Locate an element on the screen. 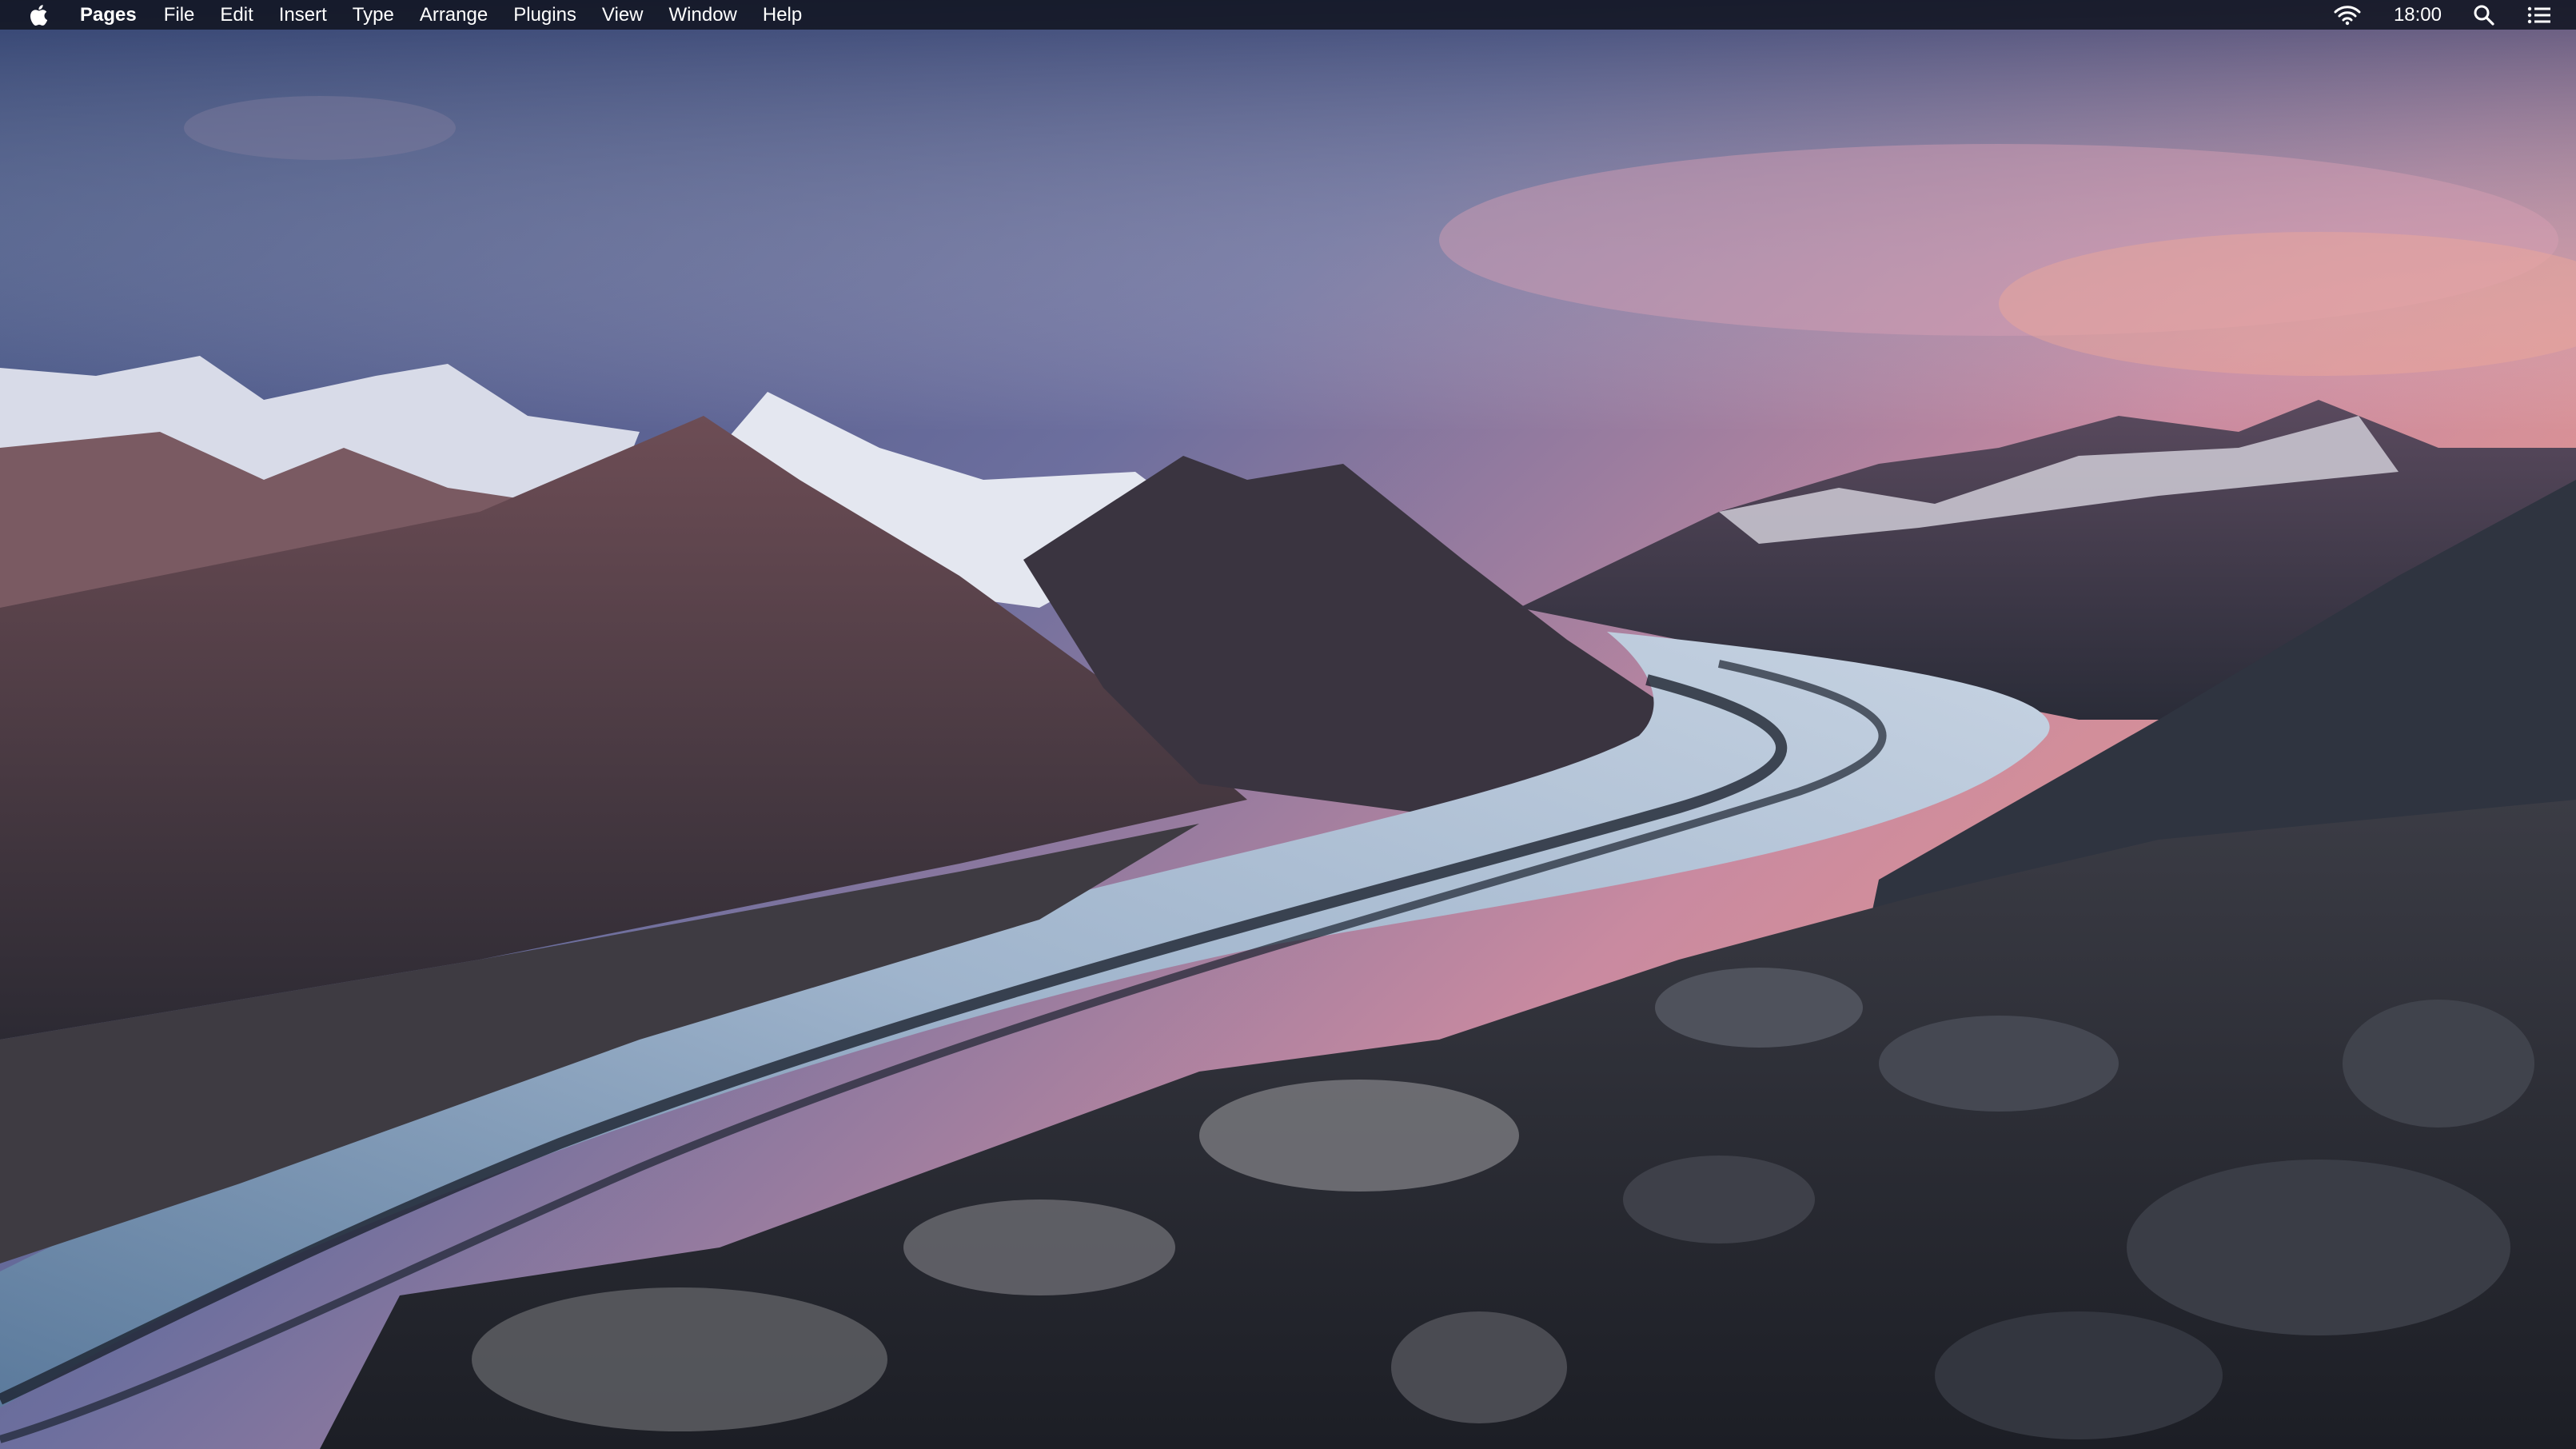 The height and width of the screenshot is (1449, 2576). spotlight-search-icon is located at coordinates (2484, 15).